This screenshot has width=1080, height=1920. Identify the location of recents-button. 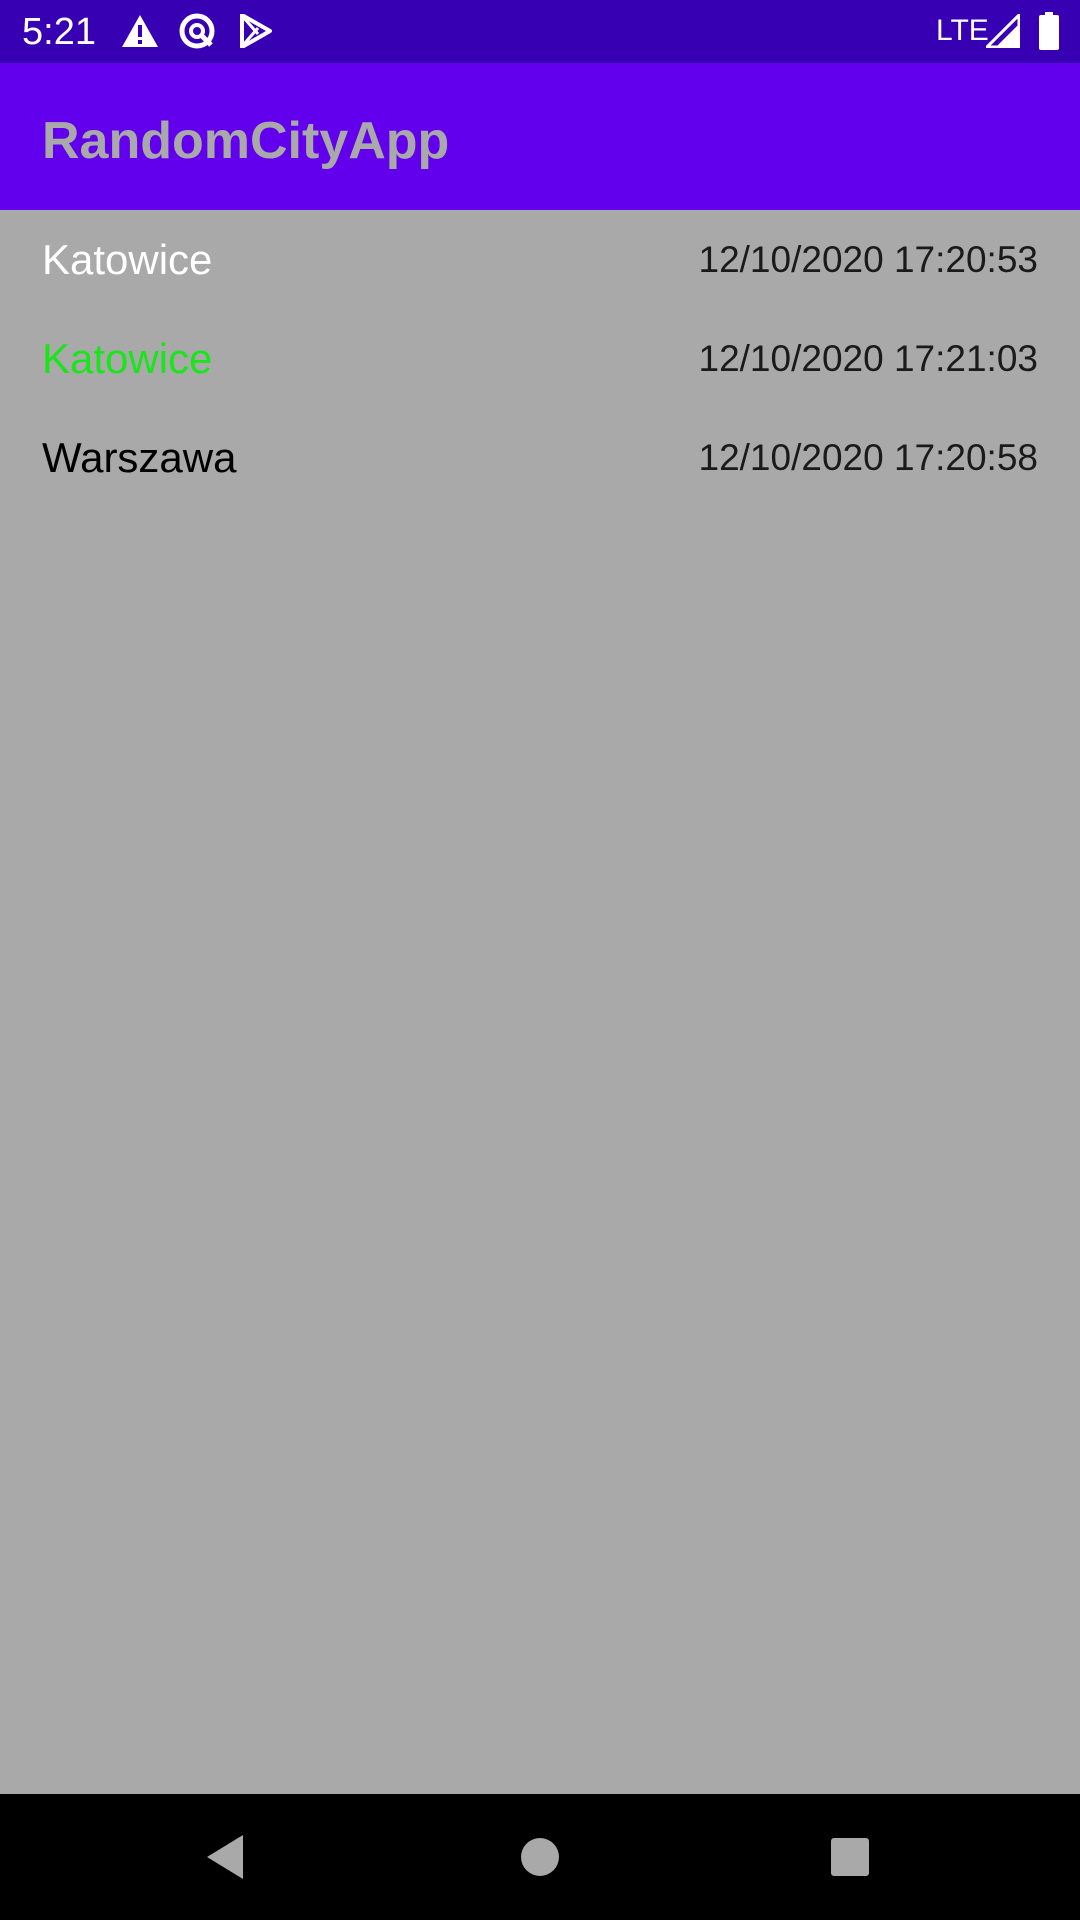
(850, 1857).